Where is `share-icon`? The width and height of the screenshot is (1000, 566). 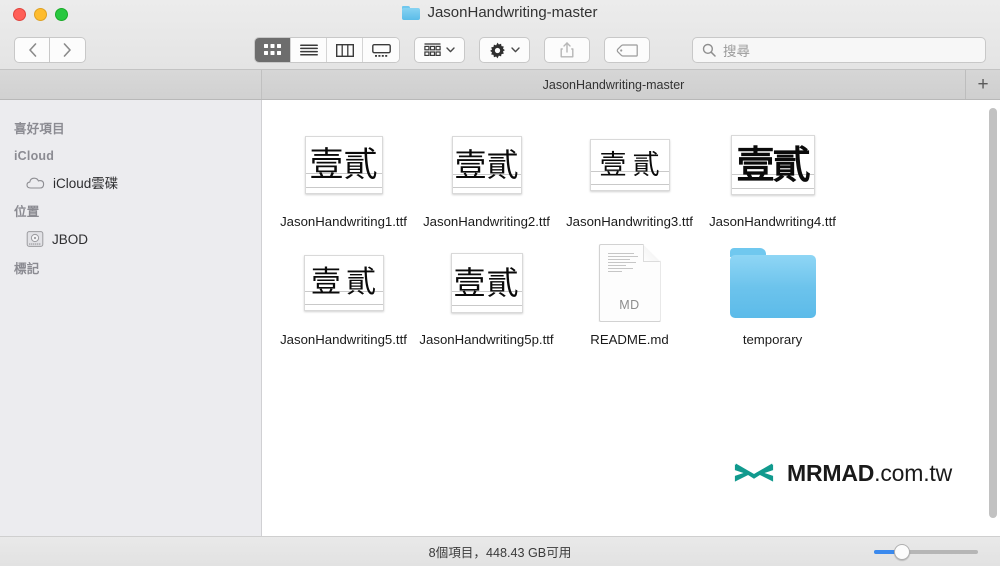 share-icon is located at coordinates (567, 50).